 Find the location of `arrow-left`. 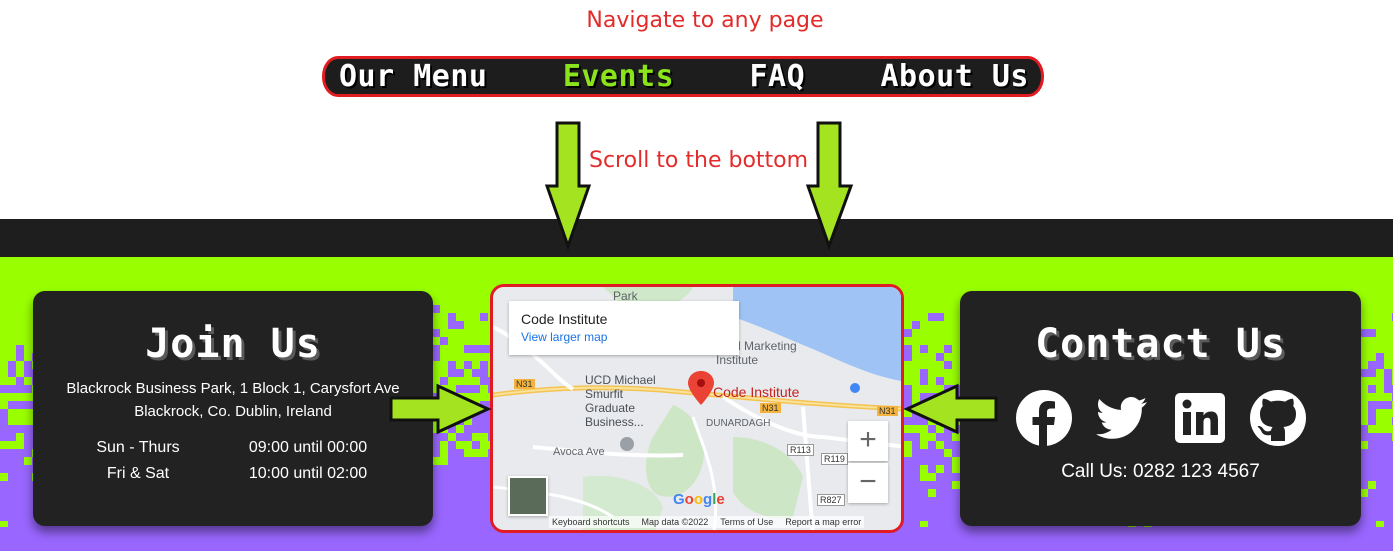

arrow-left is located at coordinates (950, 409).